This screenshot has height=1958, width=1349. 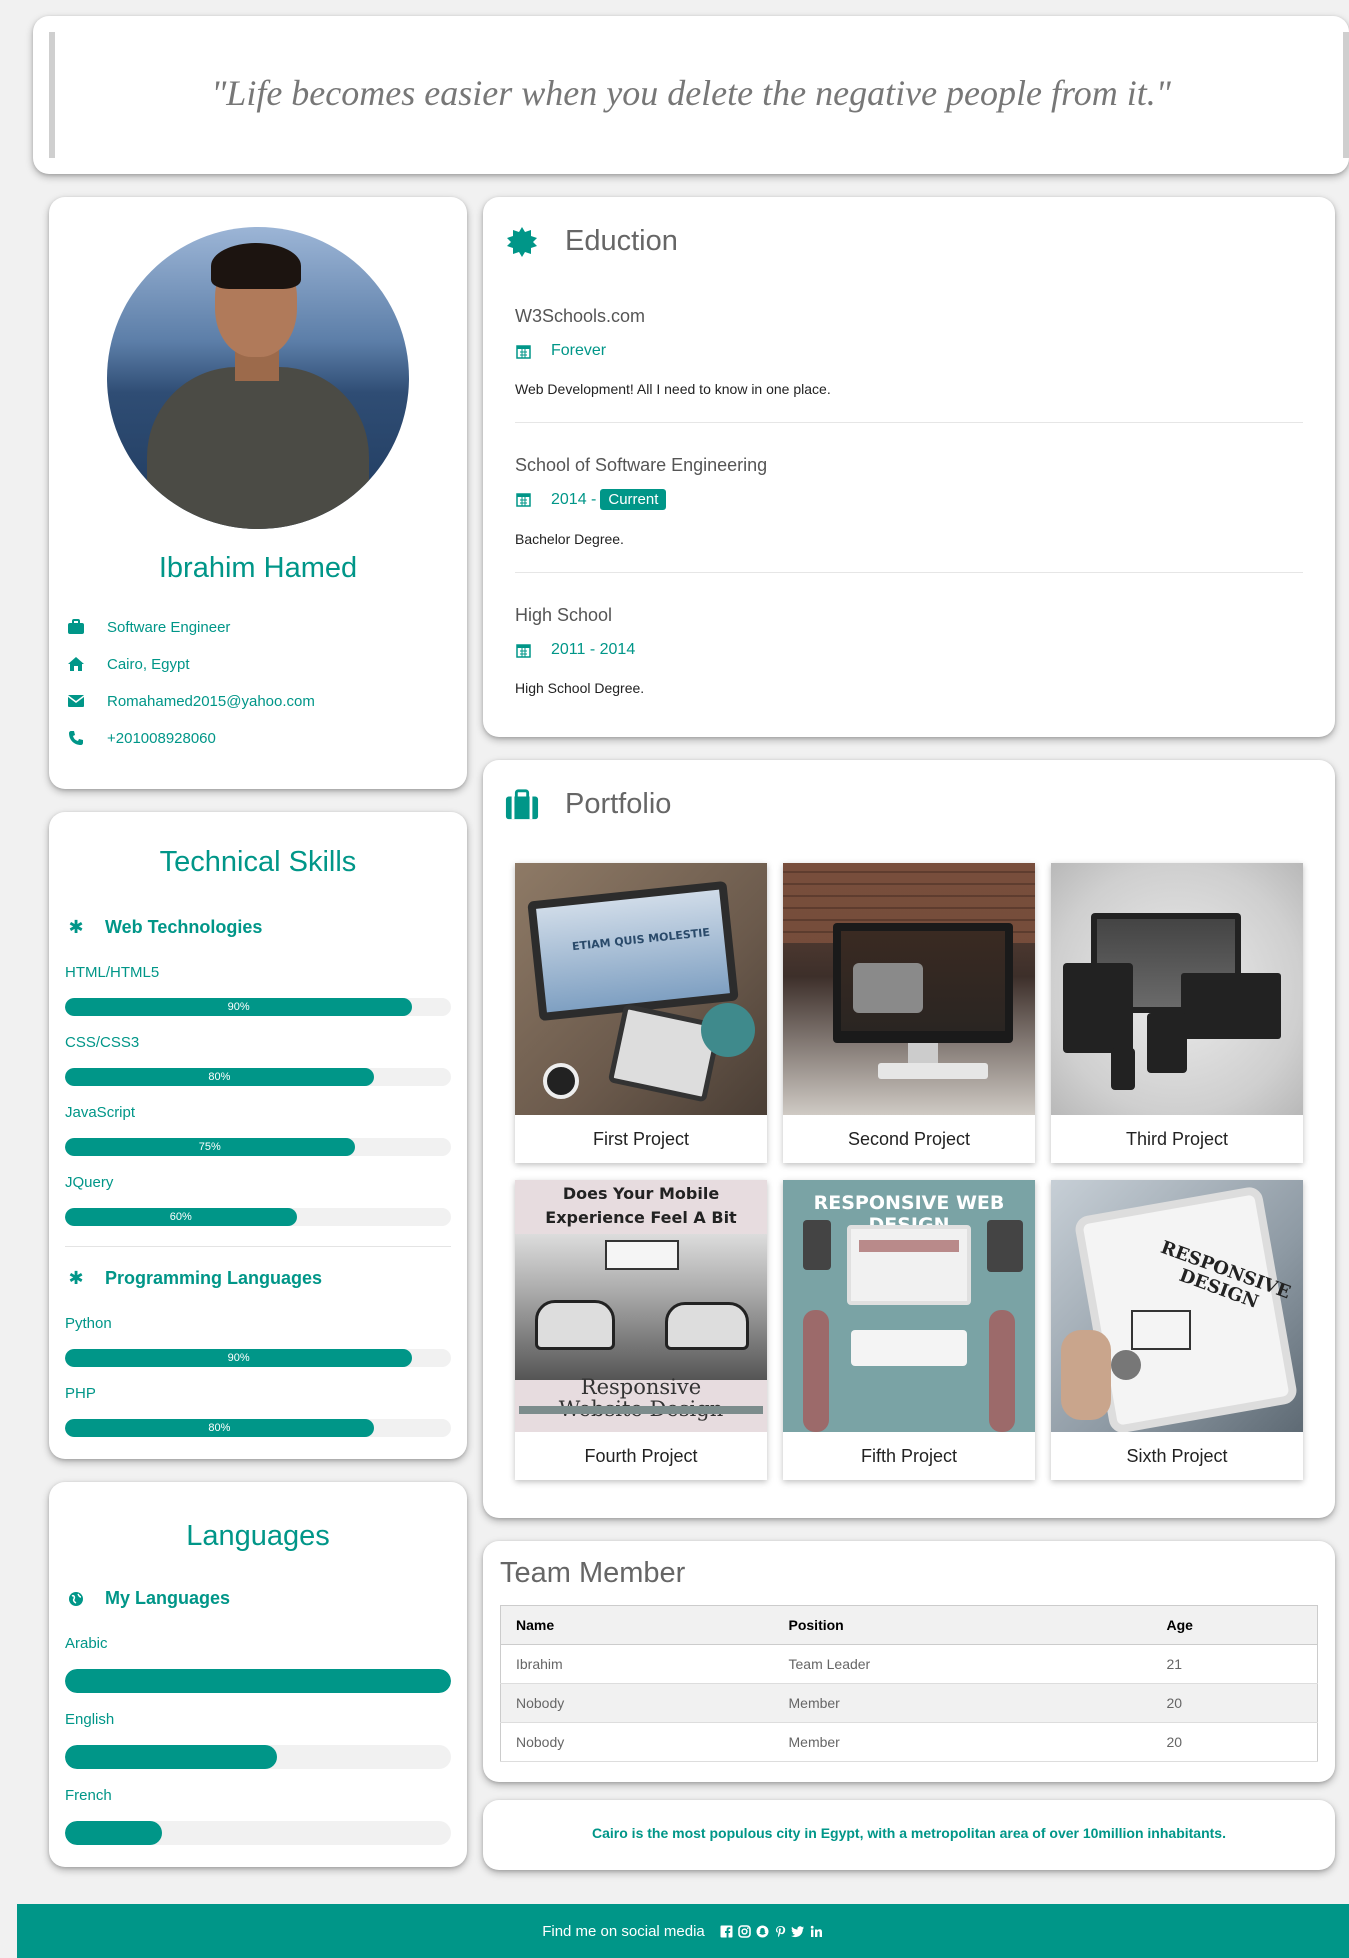 What do you see at coordinates (962, 1625) in the screenshot?
I see `column-header: Position` at bounding box center [962, 1625].